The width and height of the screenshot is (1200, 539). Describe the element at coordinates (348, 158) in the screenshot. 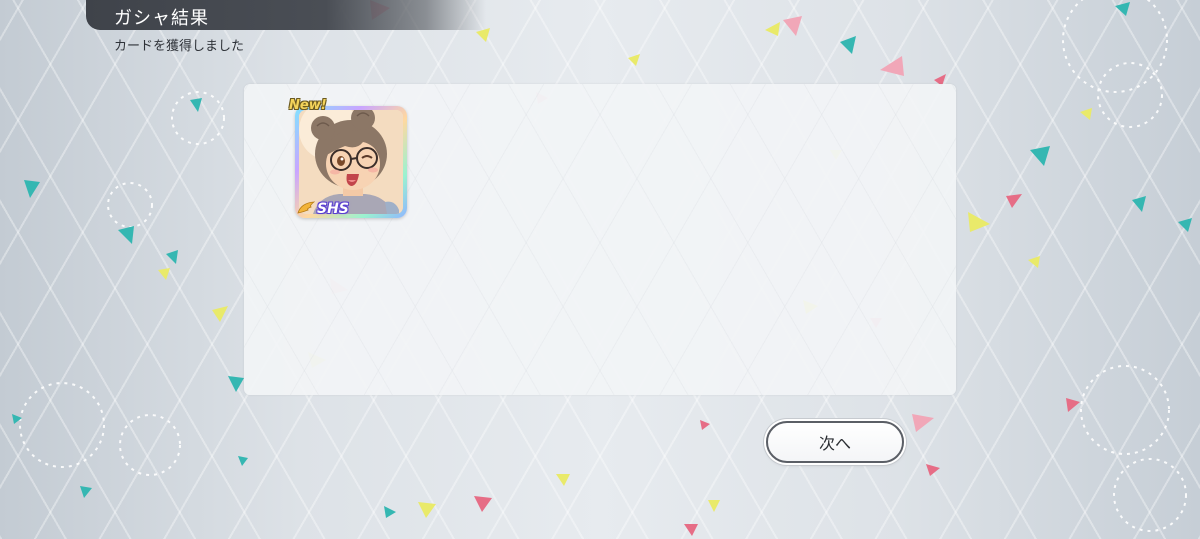

I see `card-thumbnail: New! SHS` at that location.